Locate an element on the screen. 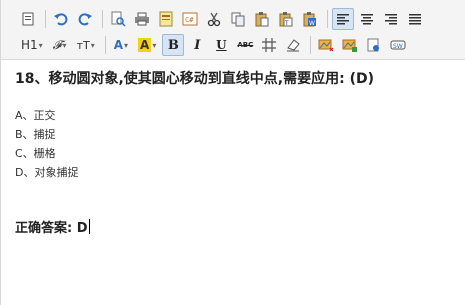  font-family-dropdown: 𝓕 ▾ is located at coordinates (60, 45).